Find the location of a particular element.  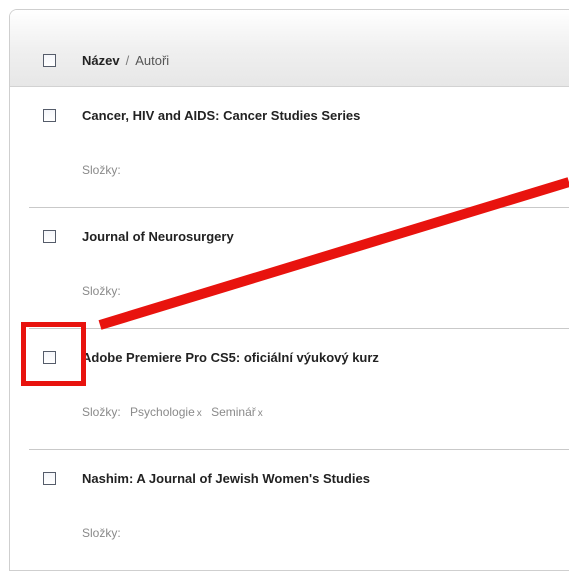

folder-tag-label: Seminář is located at coordinates (233, 412).